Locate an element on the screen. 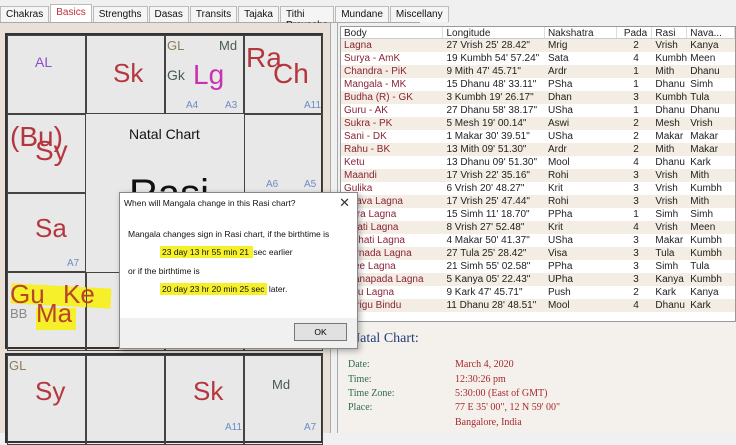  table-row: Maandi 17 Vrish 22' 35.16" Rohi 3 Vrish Mith is located at coordinates (538, 175).